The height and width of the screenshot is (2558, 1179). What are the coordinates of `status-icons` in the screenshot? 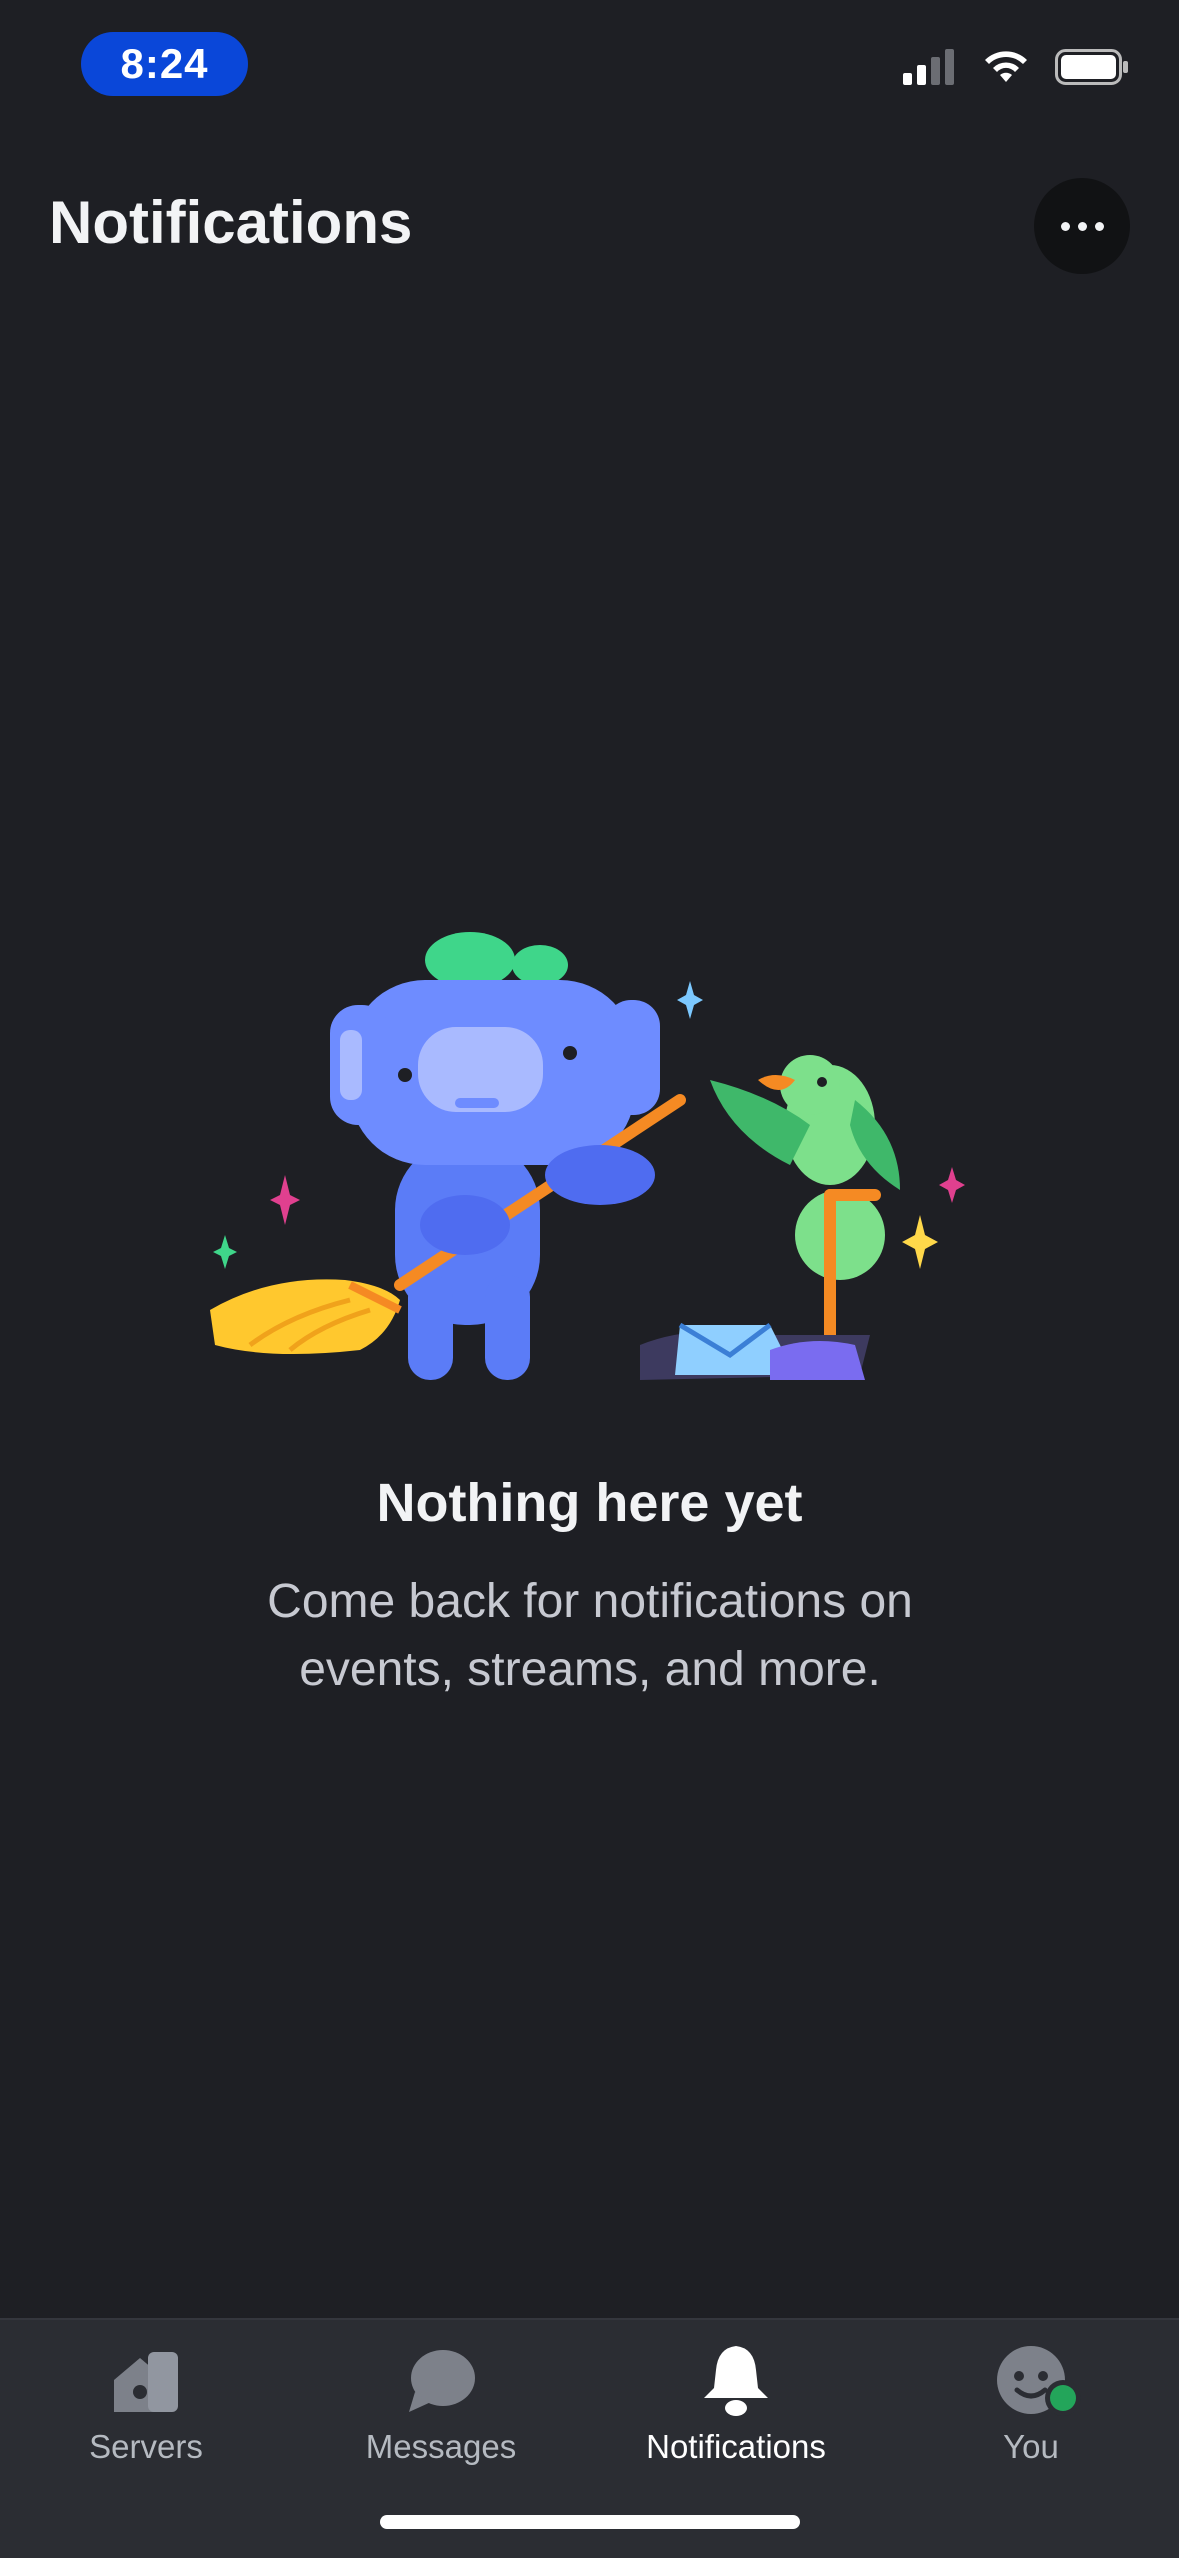 It's located at (1016, 67).